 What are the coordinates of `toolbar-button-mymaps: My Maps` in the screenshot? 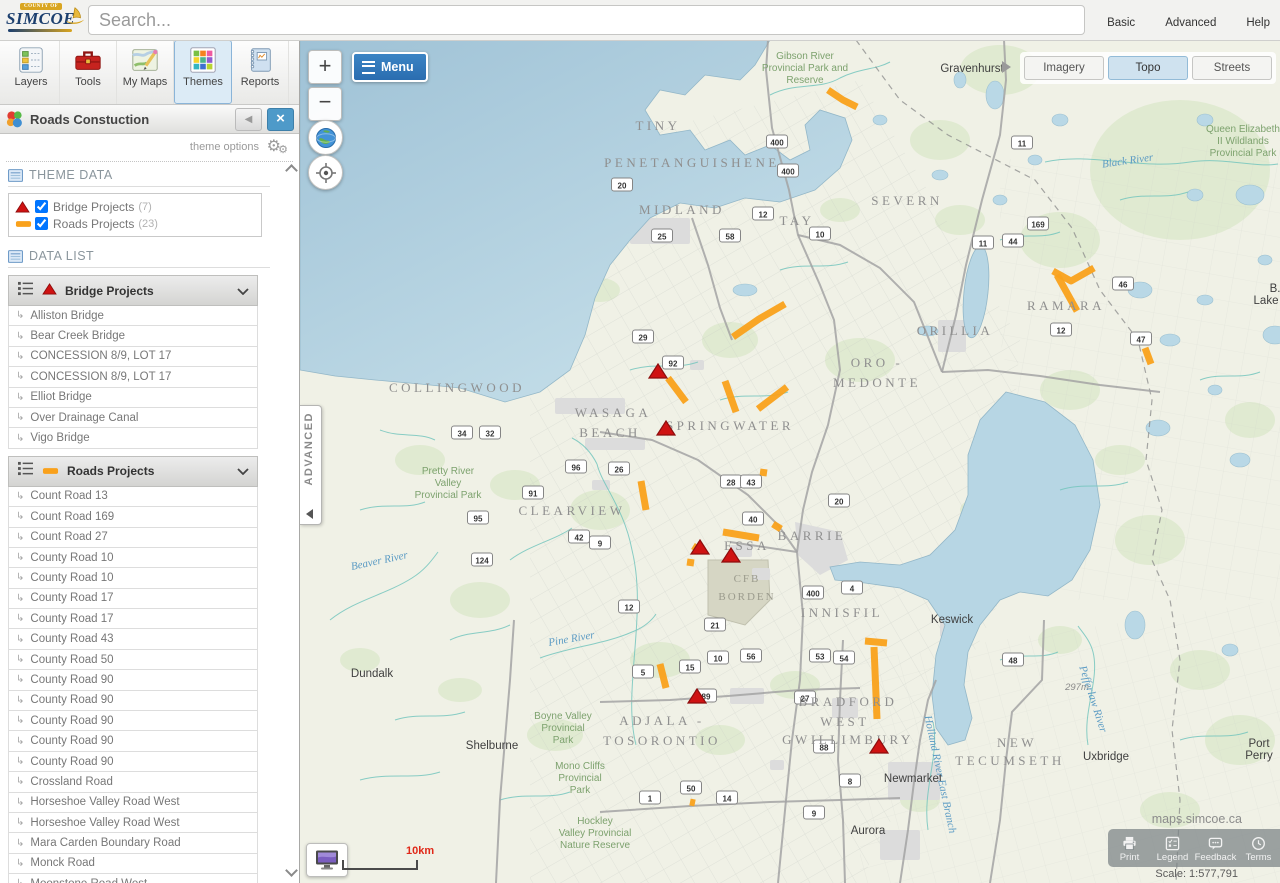 It's located at (145, 72).